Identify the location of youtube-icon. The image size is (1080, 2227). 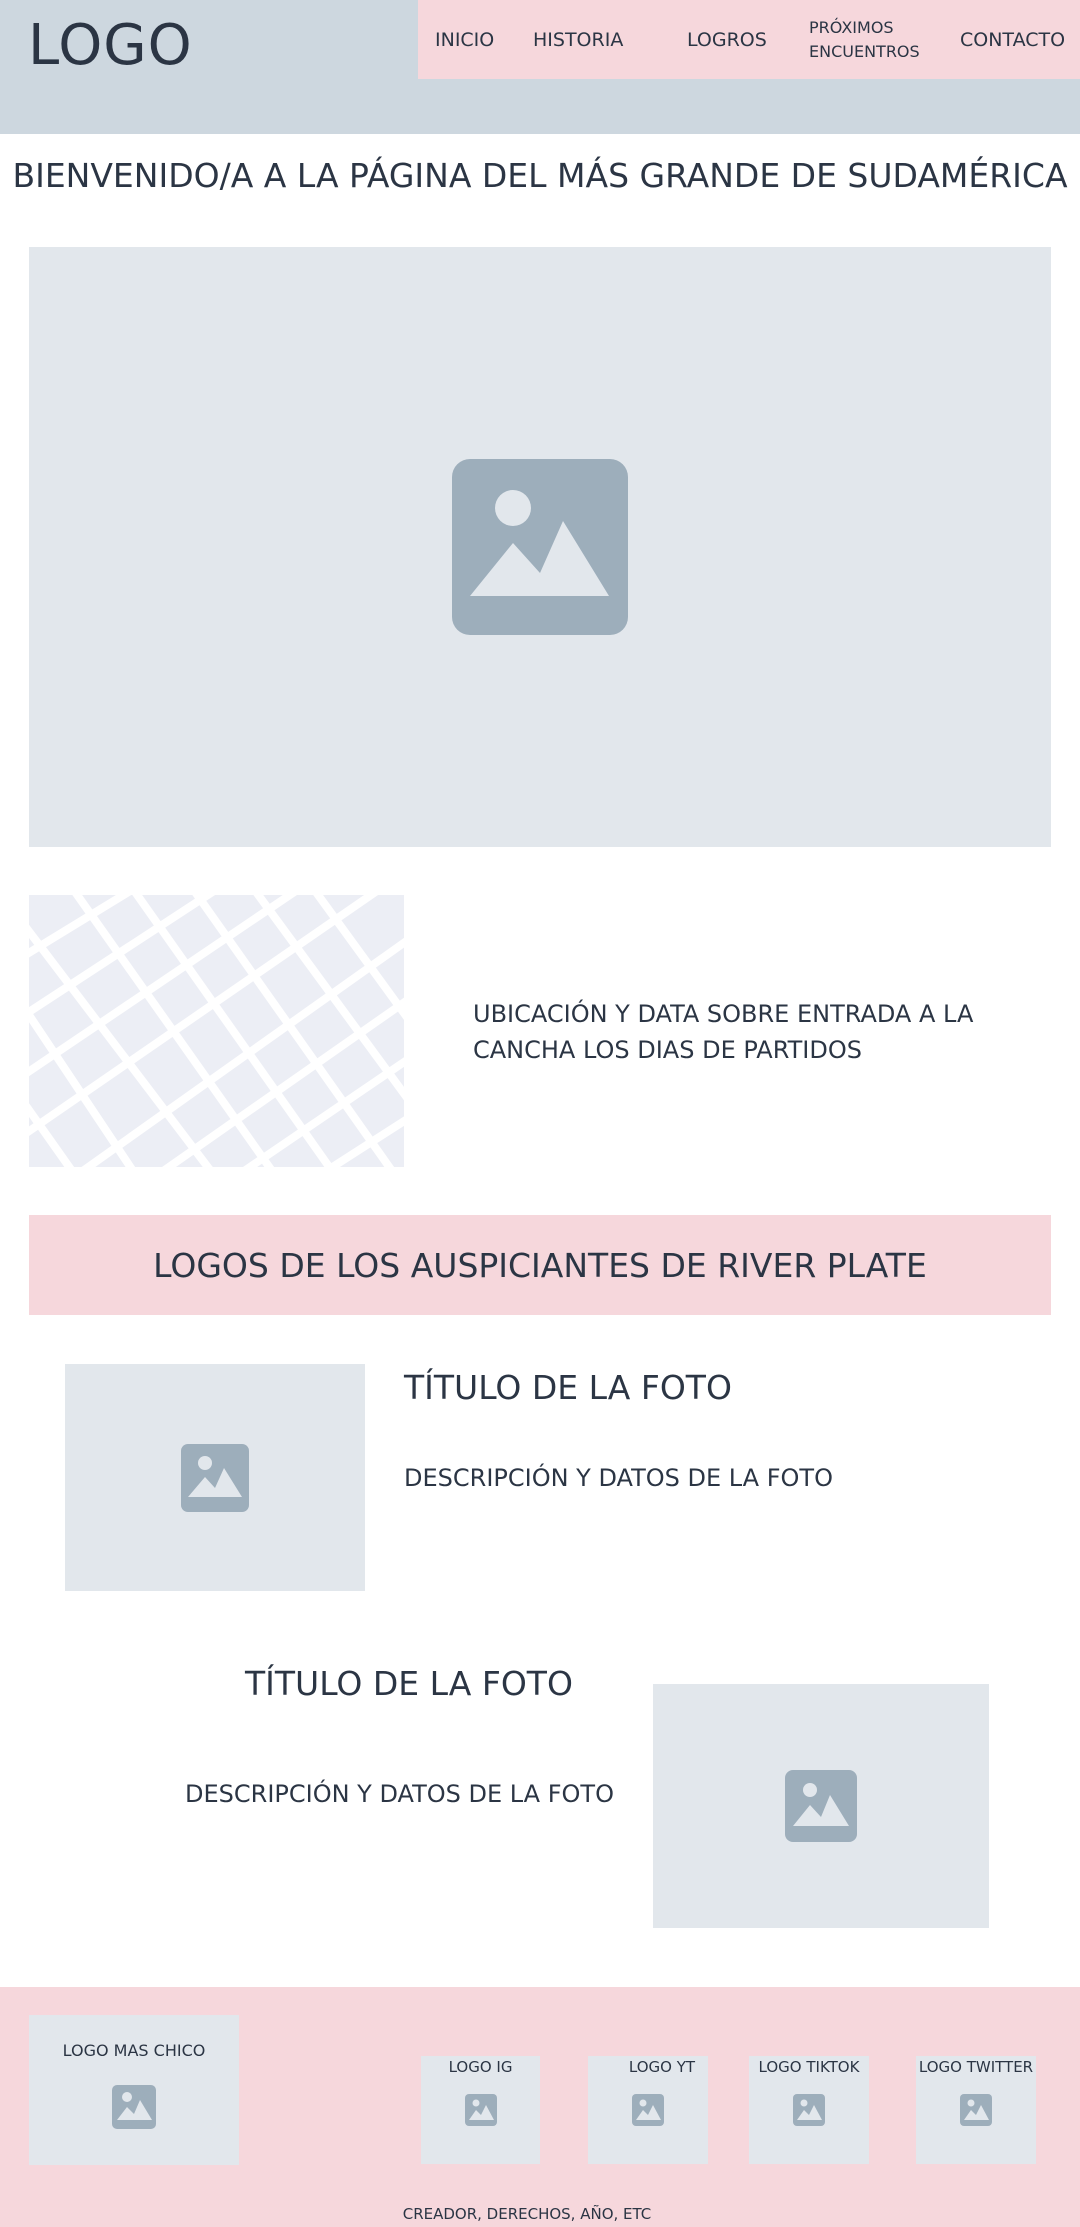
(648, 2110).